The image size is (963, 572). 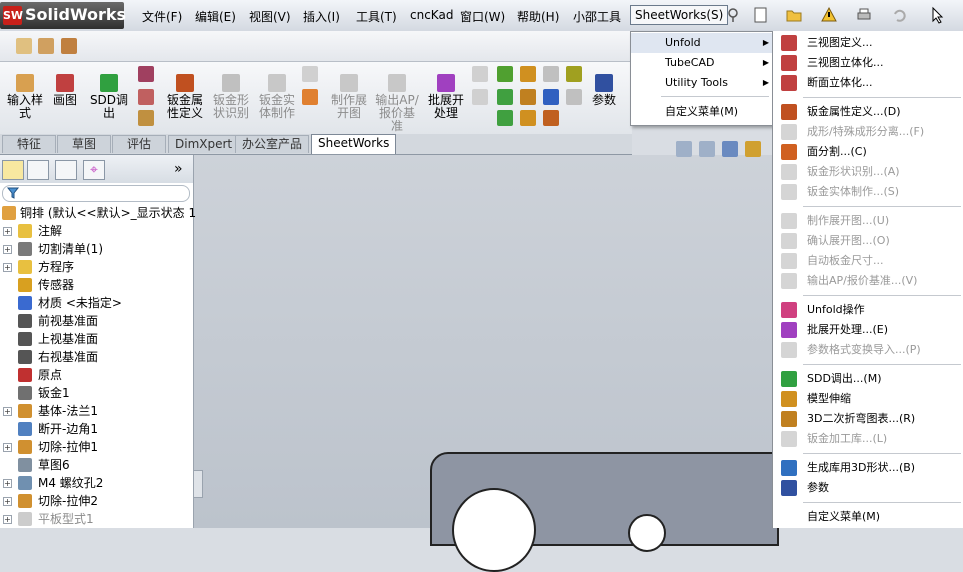 What do you see at coordinates (868, 172) in the screenshot?
I see `menu-item: 钣金形状识别...(A)` at bounding box center [868, 172].